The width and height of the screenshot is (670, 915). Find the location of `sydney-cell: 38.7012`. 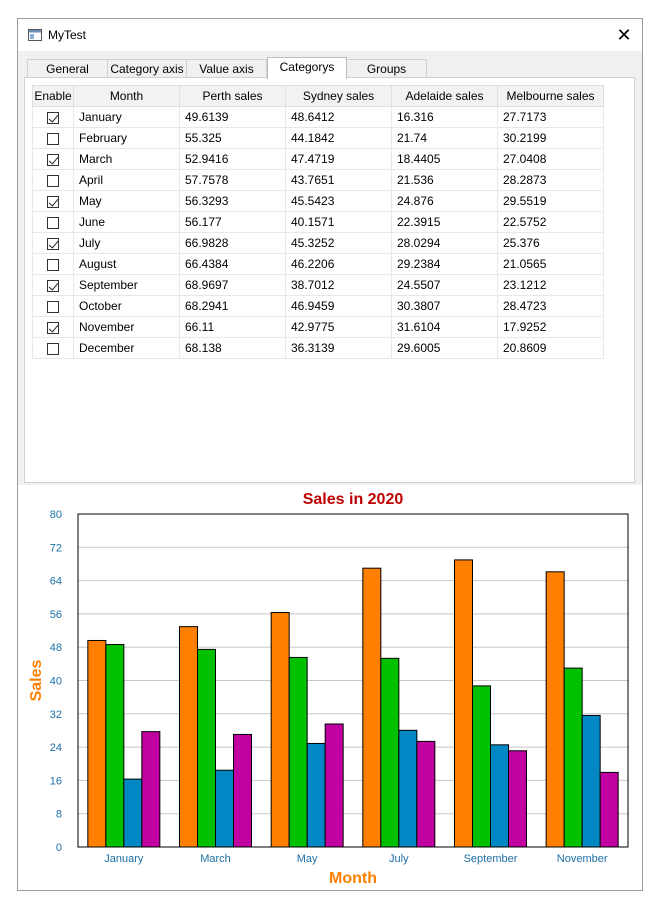

sydney-cell: 38.7012 is located at coordinates (338, 285).